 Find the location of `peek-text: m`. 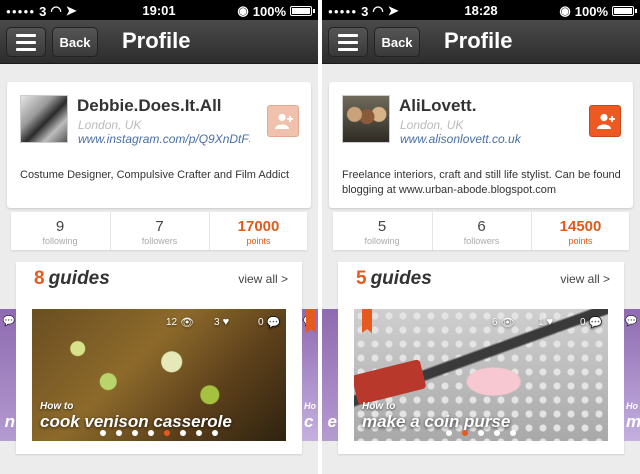

peek-text: m is located at coordinates (633, 421).